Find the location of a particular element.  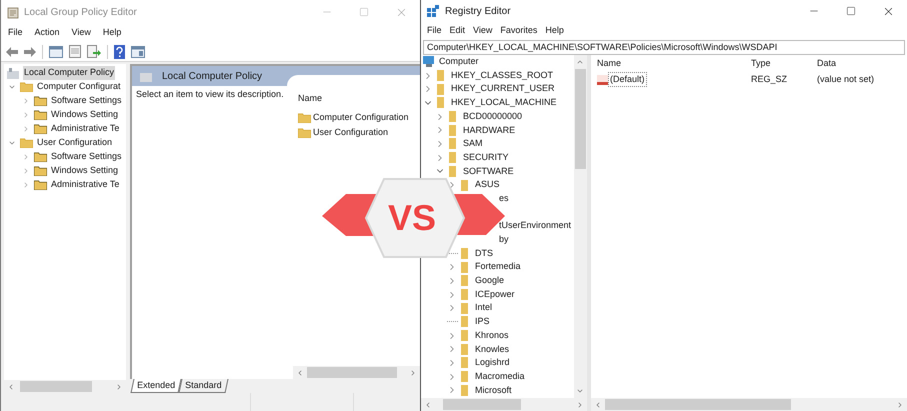

table-cell-text: REG_SZ is located at coordinates (769, 79).